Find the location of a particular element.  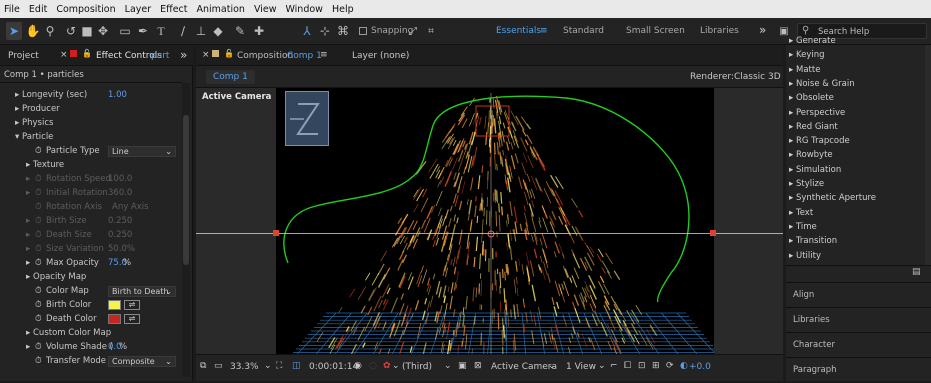

always-preview-icon: ⧉ is located at coordinates (203, 366).